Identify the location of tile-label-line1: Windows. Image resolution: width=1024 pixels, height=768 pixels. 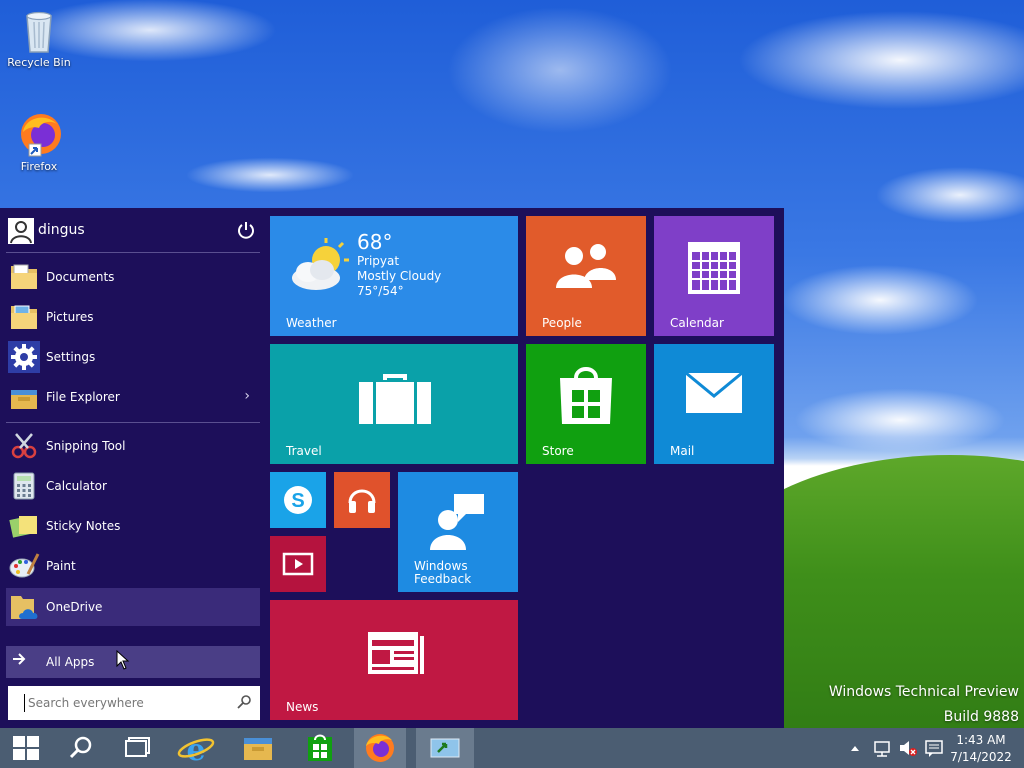
(441, 566).